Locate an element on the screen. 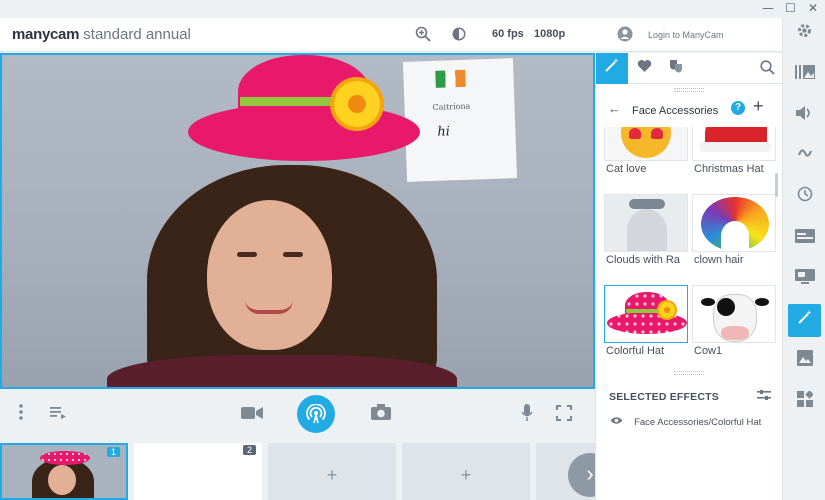 The height and width of the screenshot is (500, 825). settings-gear-icon is located at coordinates (804, 34).